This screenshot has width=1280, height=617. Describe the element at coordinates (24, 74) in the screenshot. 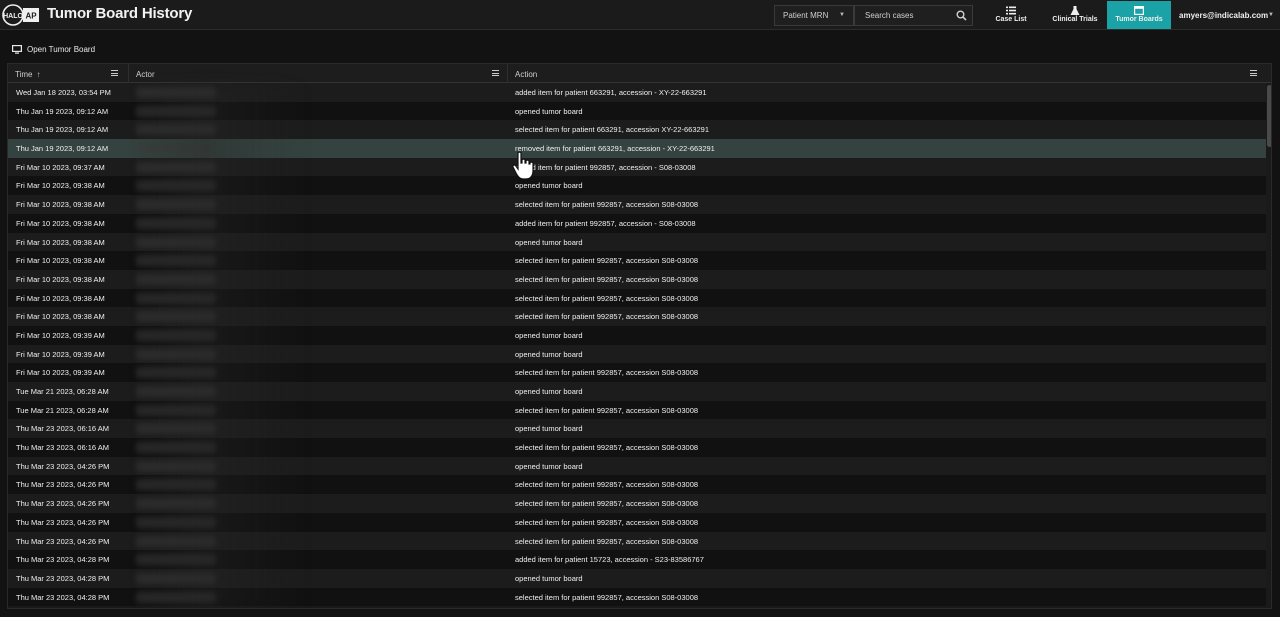

I see `column-header-time-label: Time` at that location.